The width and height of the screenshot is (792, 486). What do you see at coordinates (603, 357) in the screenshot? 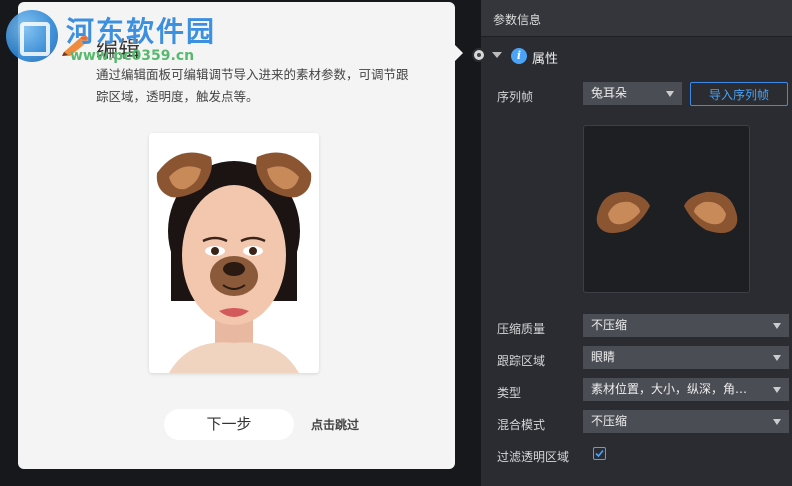
I see `tracking-area-value: 眼睛` at bounding box center [603, 357].